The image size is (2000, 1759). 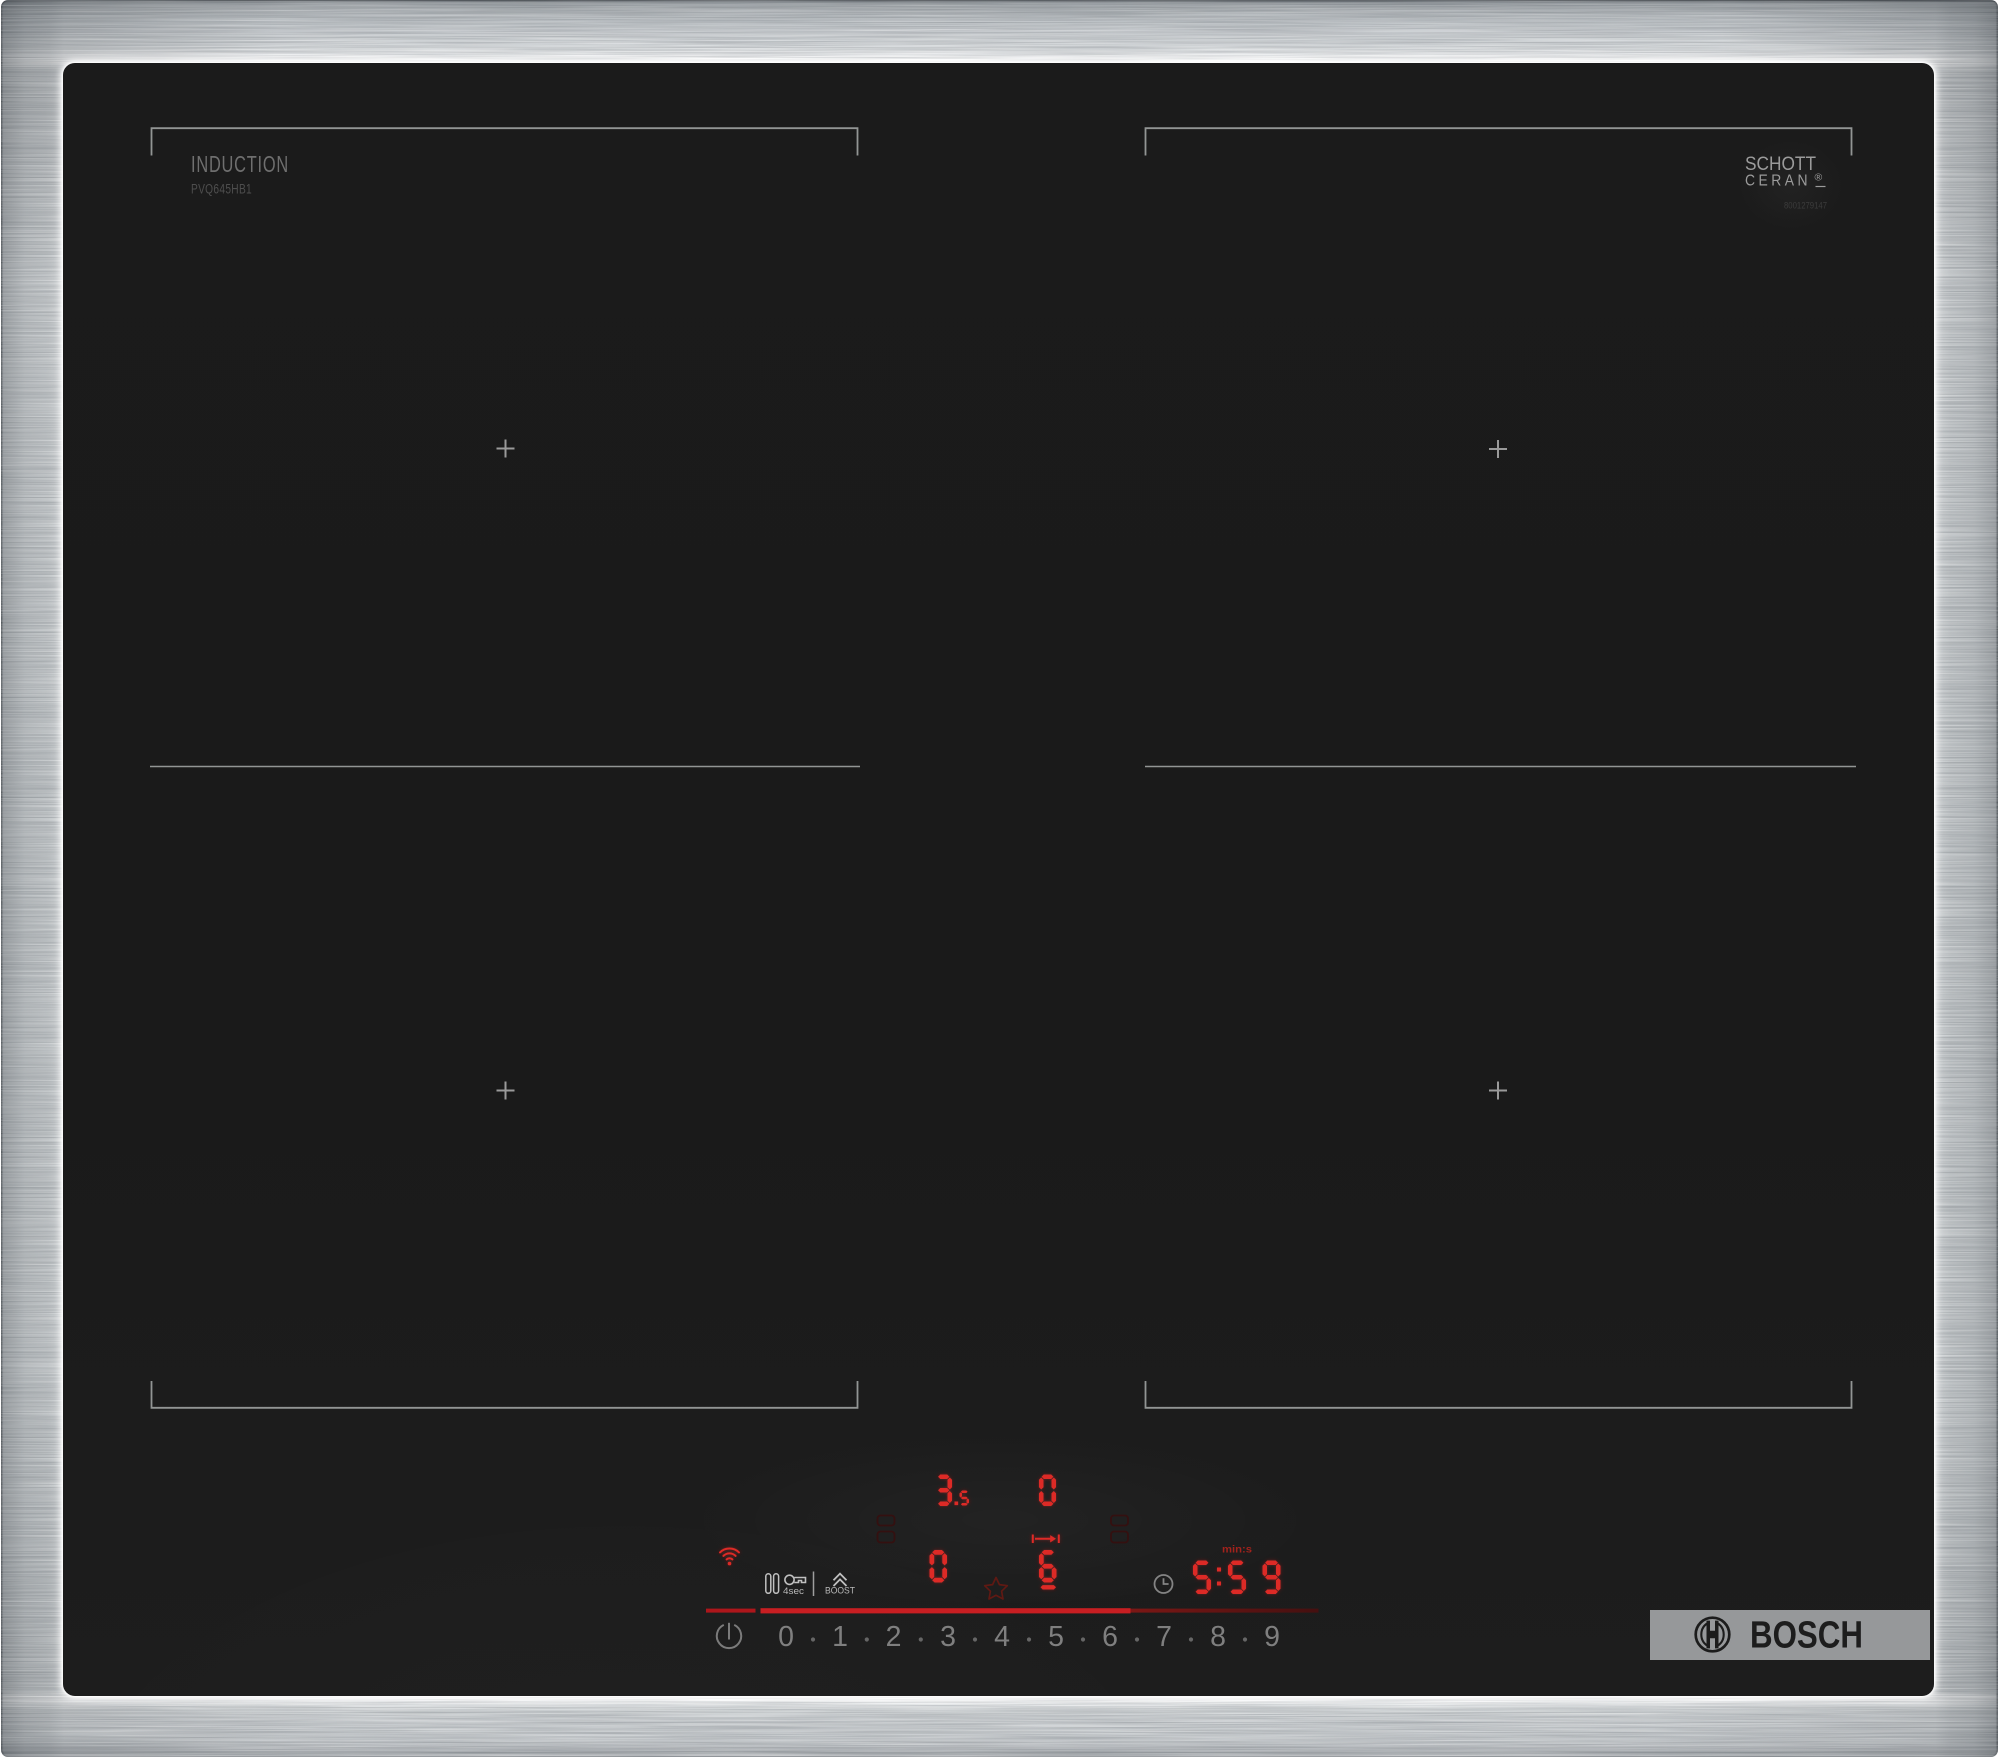 I want to click on svg-text: BOSCH, so click(x=1806, y=1636).